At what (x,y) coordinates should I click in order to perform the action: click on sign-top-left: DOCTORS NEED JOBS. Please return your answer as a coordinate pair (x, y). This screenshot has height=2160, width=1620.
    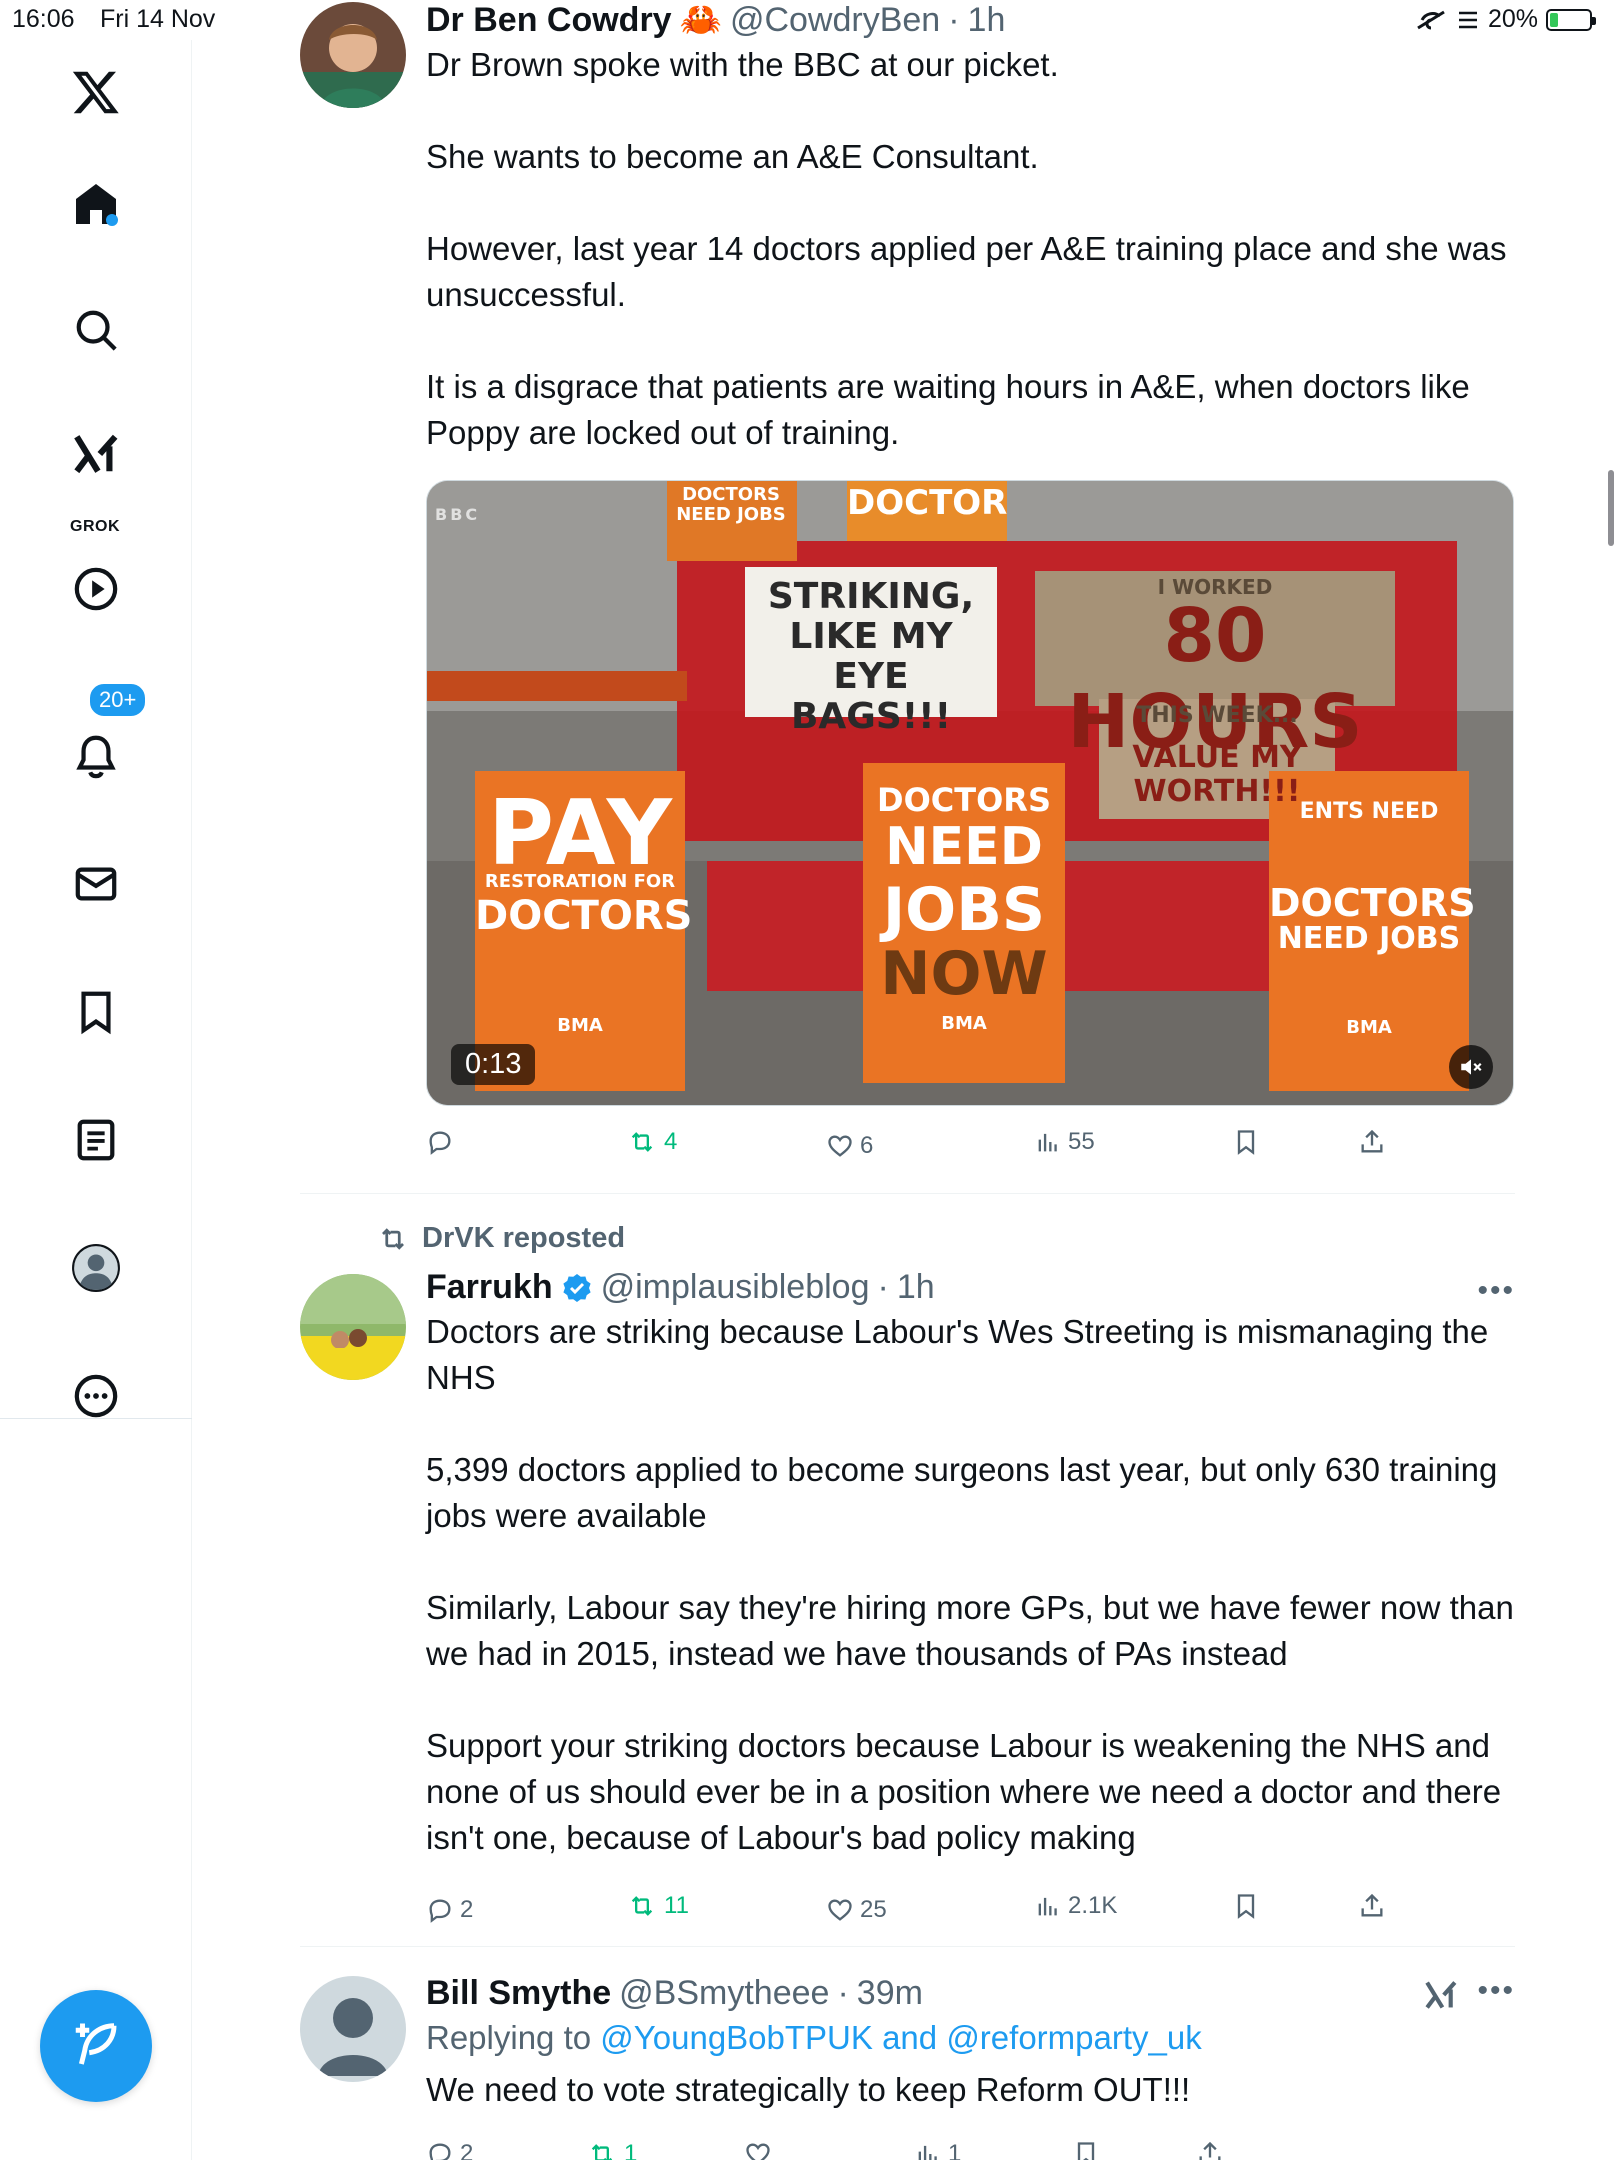
    Looking at the image, I should click on (731, 504).